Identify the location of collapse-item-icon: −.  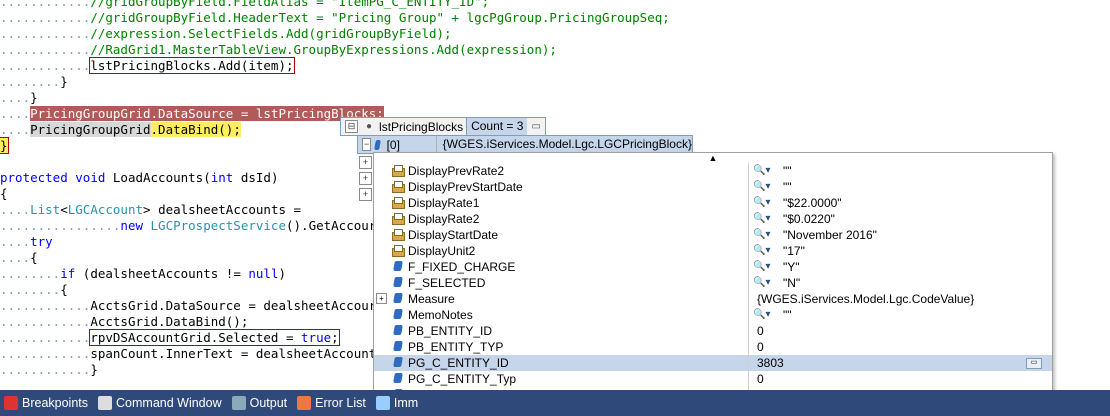
(367, 144).